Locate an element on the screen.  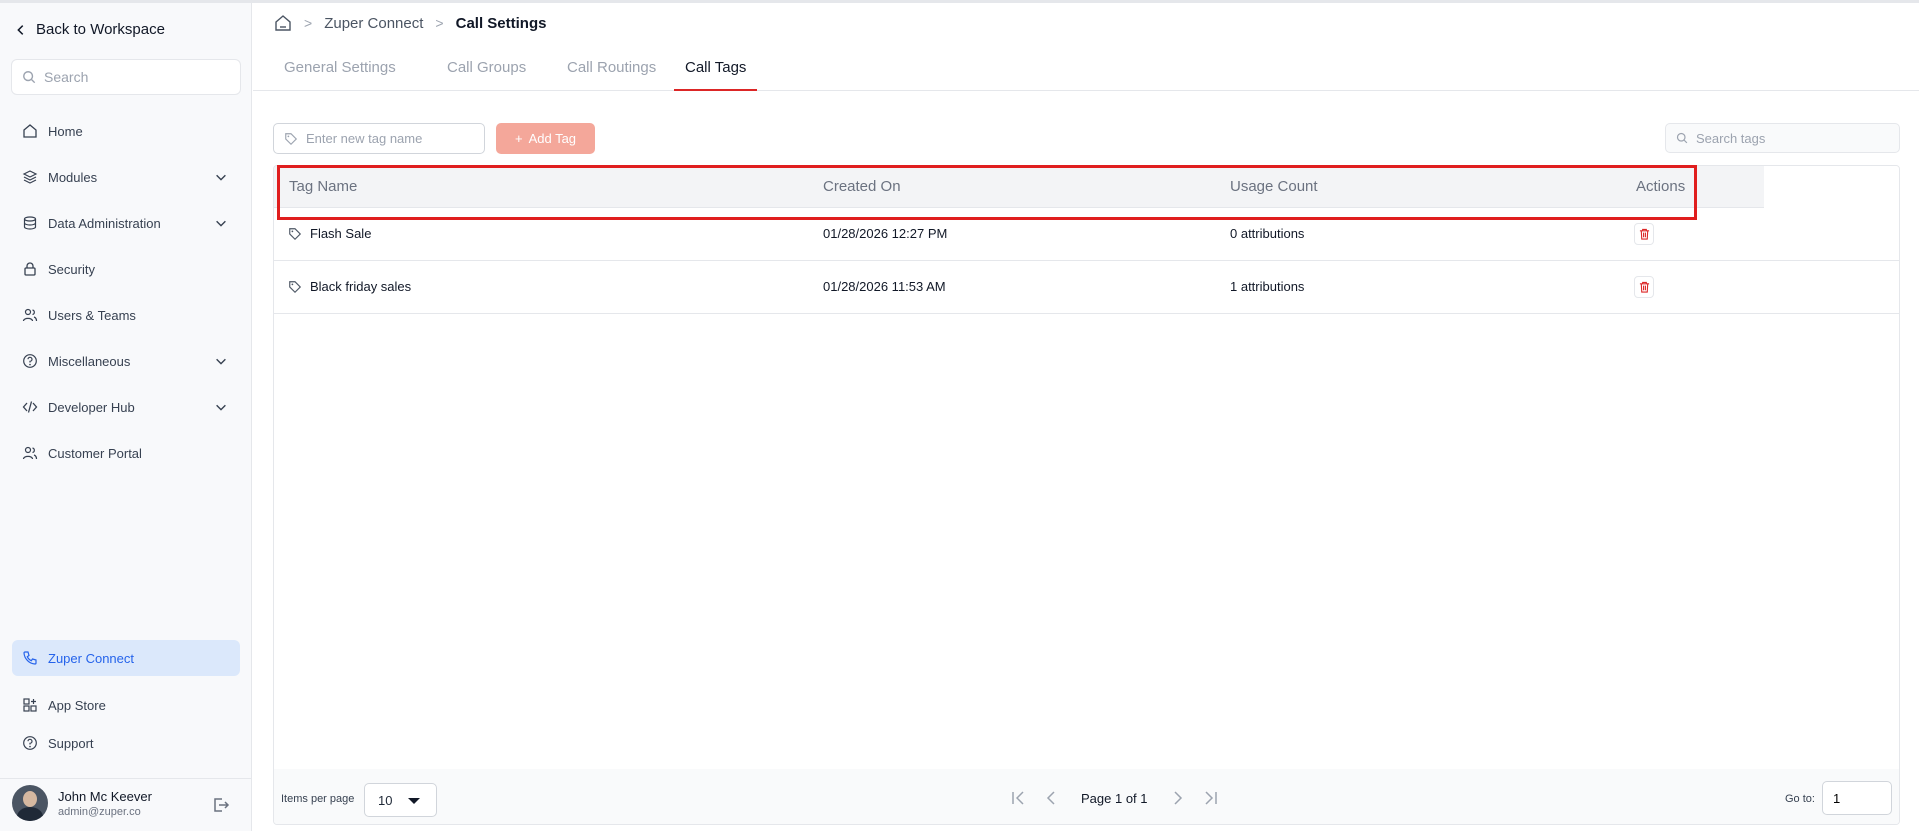
sidebar-item-label: Data Administration is located at coordinates (104, 223).